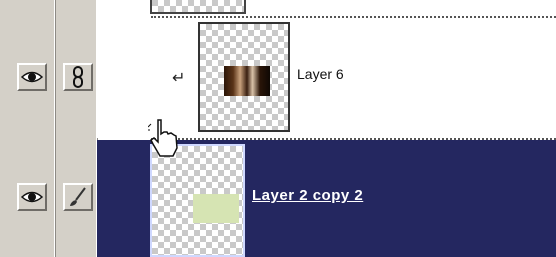 The height and width of the screenshot is (257, 556). I want to click on photo-content, so click(247, 81).